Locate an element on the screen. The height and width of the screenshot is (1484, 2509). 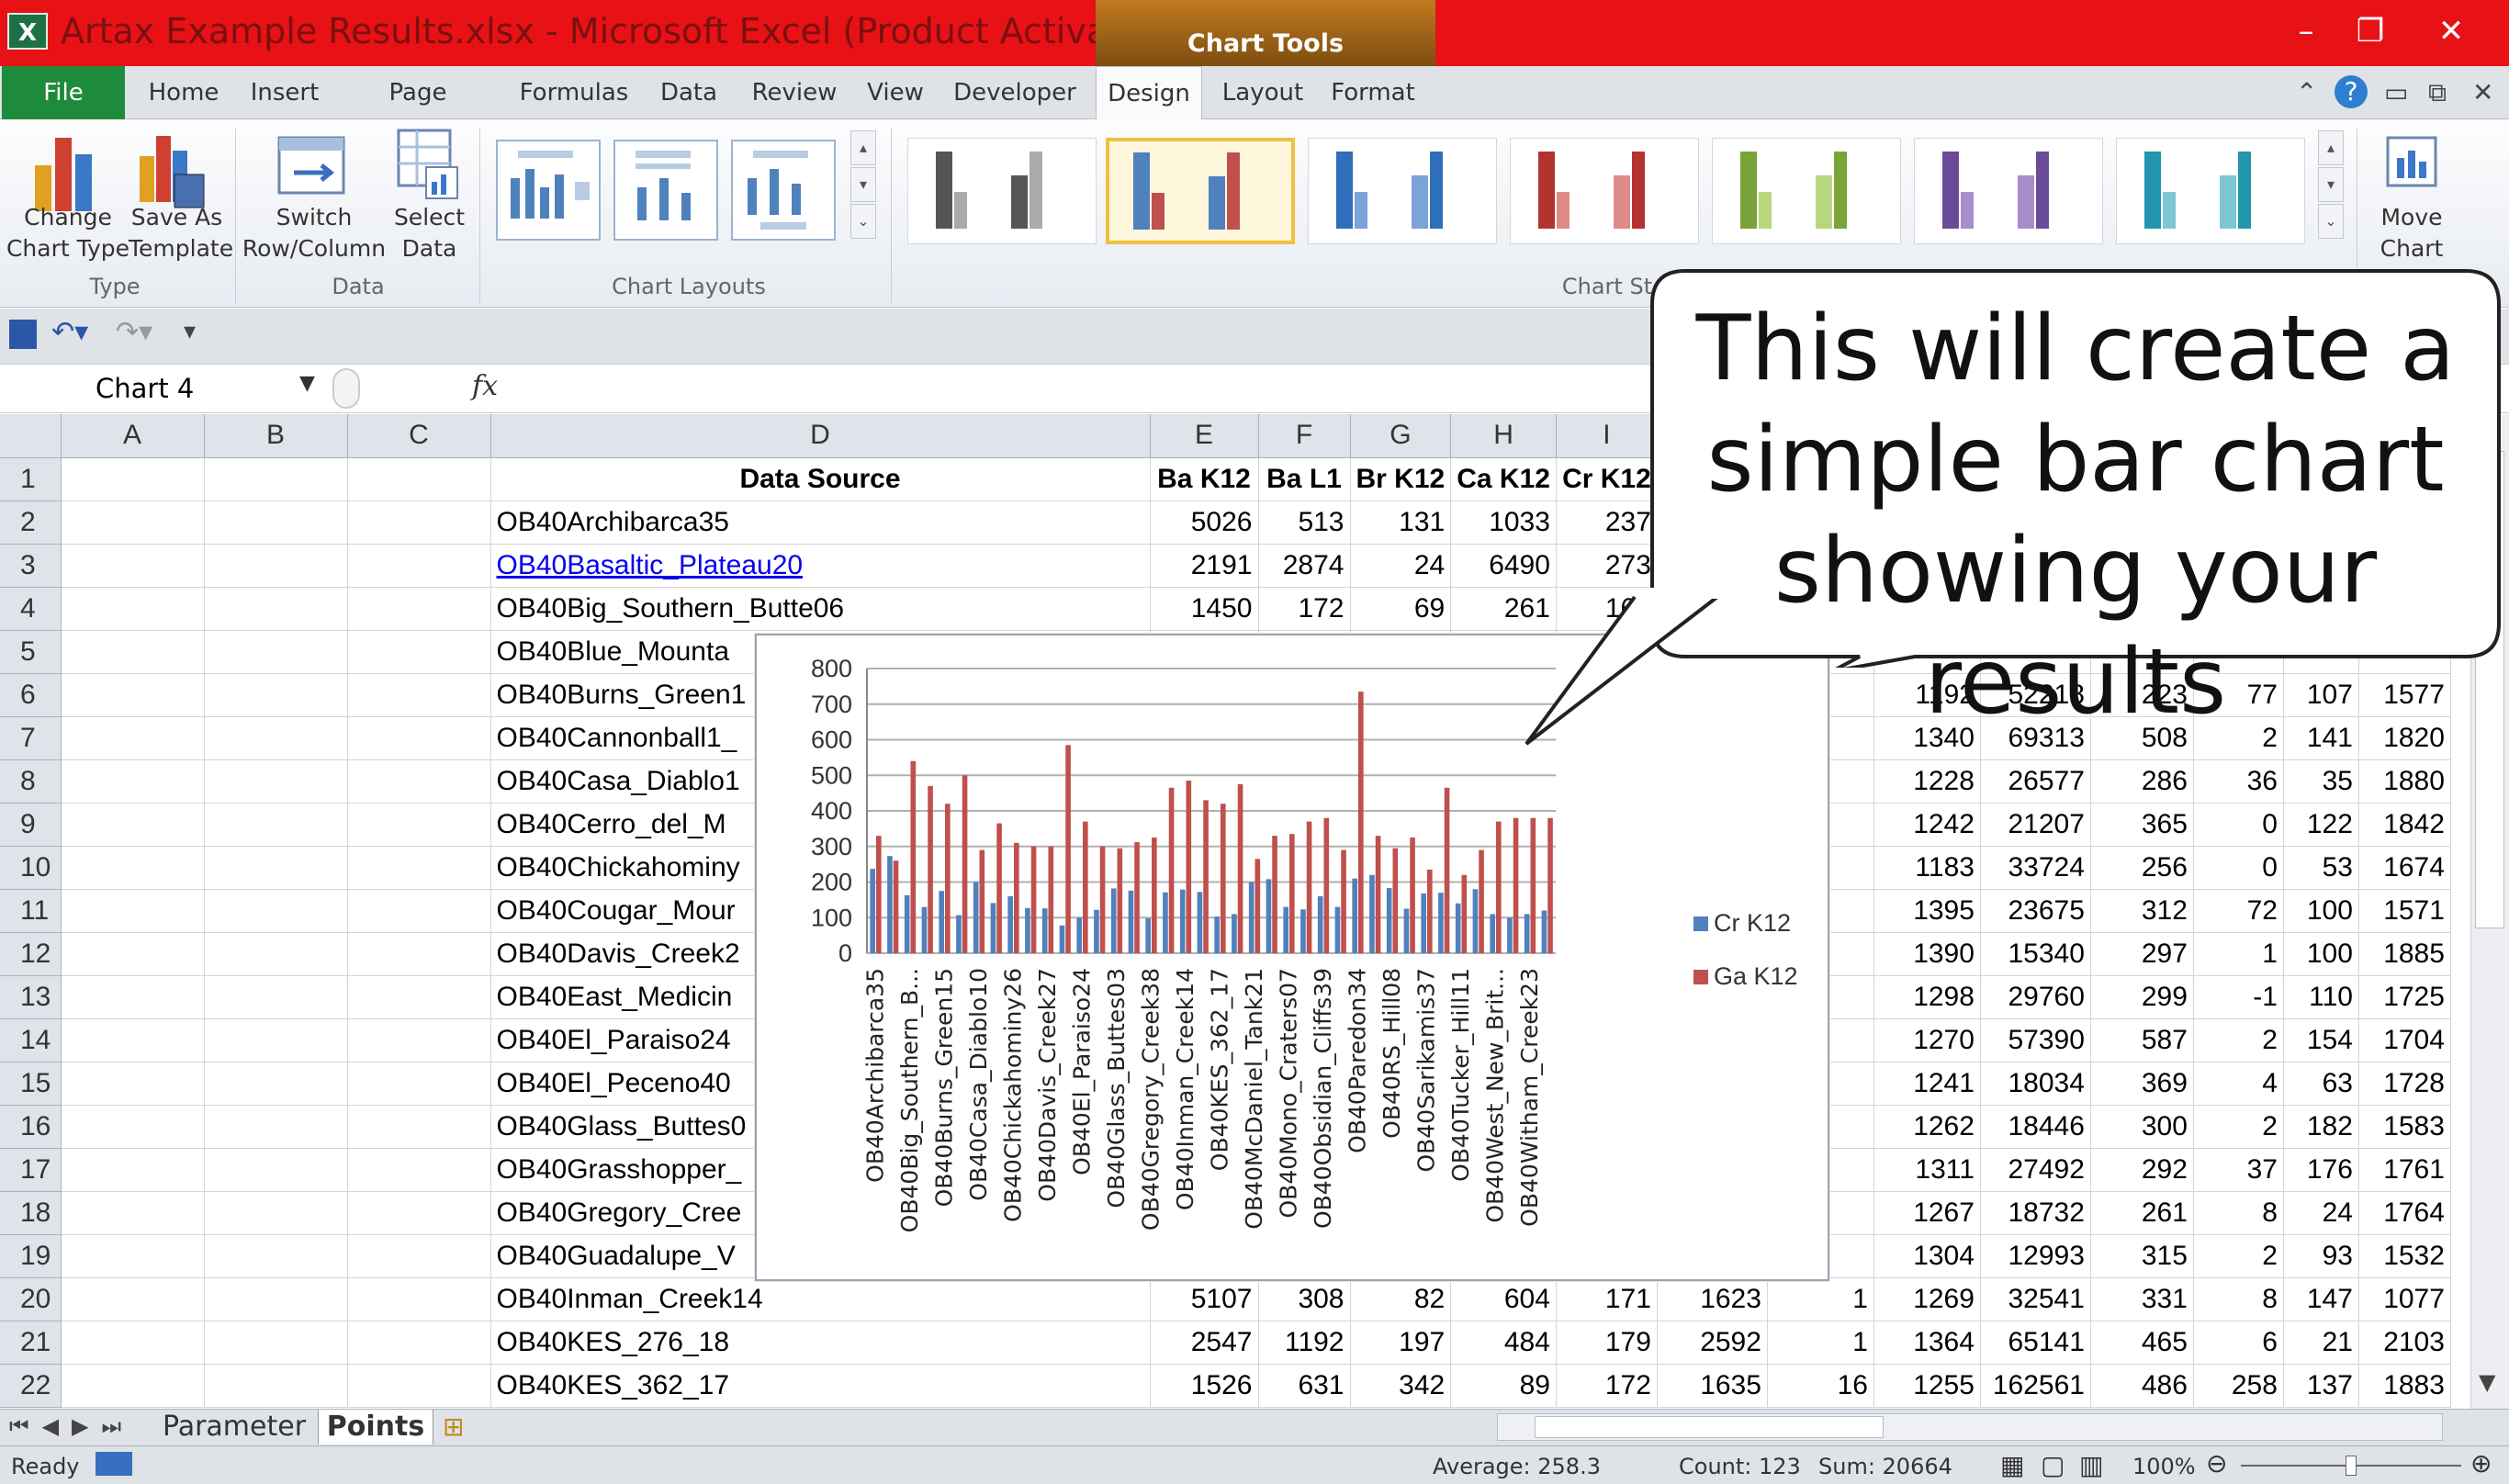
row-header: 10 is located at coordinates (31, 868).